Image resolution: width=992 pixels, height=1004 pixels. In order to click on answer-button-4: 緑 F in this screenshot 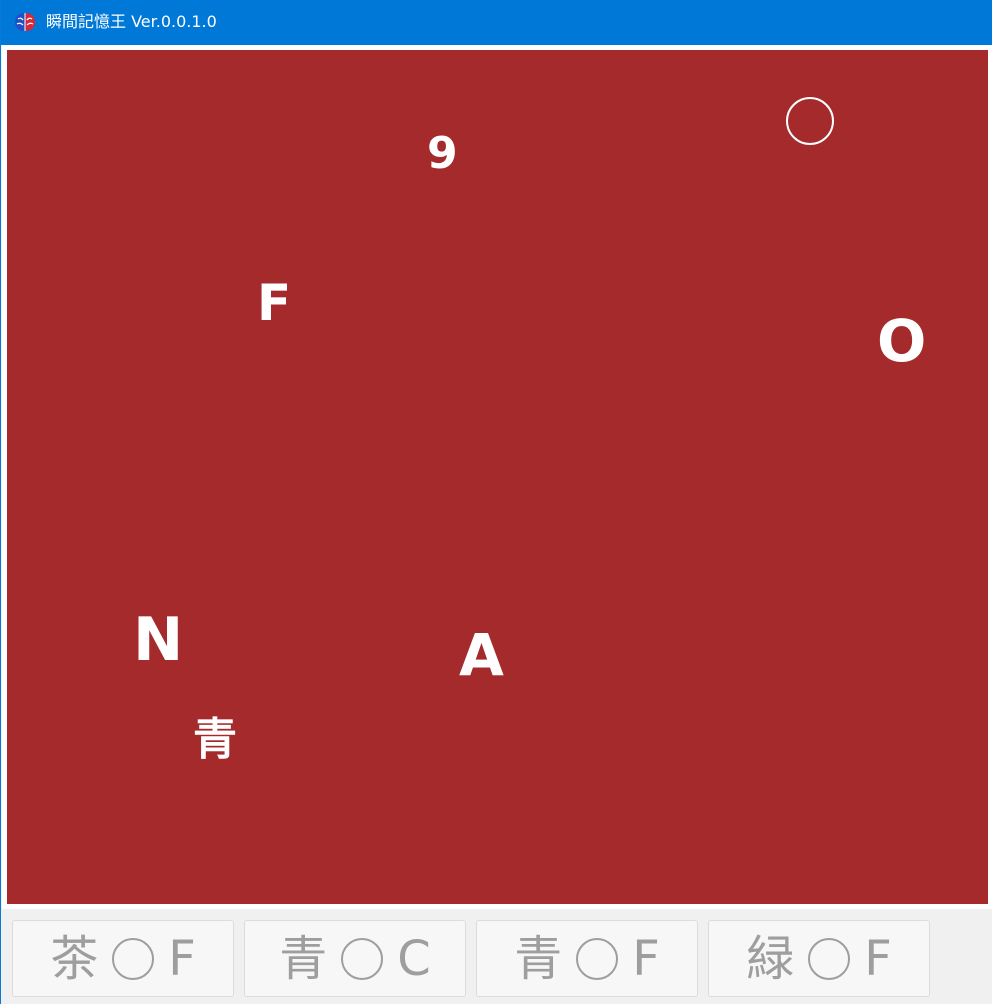, I will do `click(819, 958)`.